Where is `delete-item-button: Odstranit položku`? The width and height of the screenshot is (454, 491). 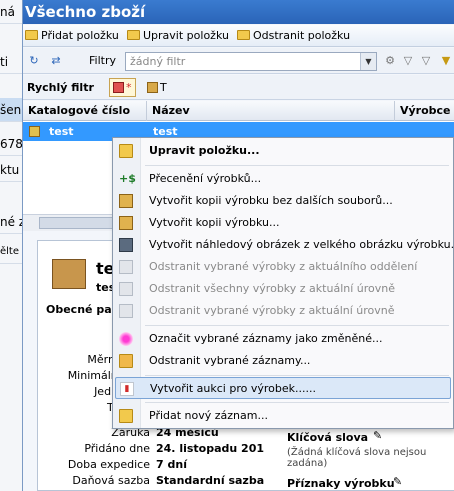
delete-item-button: Odstranit položku is located at coordinates (293, 36).